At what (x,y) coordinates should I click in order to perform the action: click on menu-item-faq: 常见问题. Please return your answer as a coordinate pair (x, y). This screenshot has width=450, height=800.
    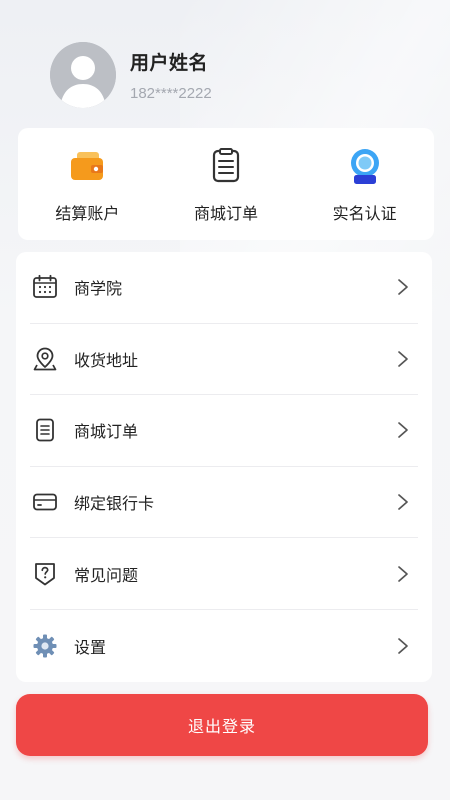
    Looking at the image, I should click on (224, 574).